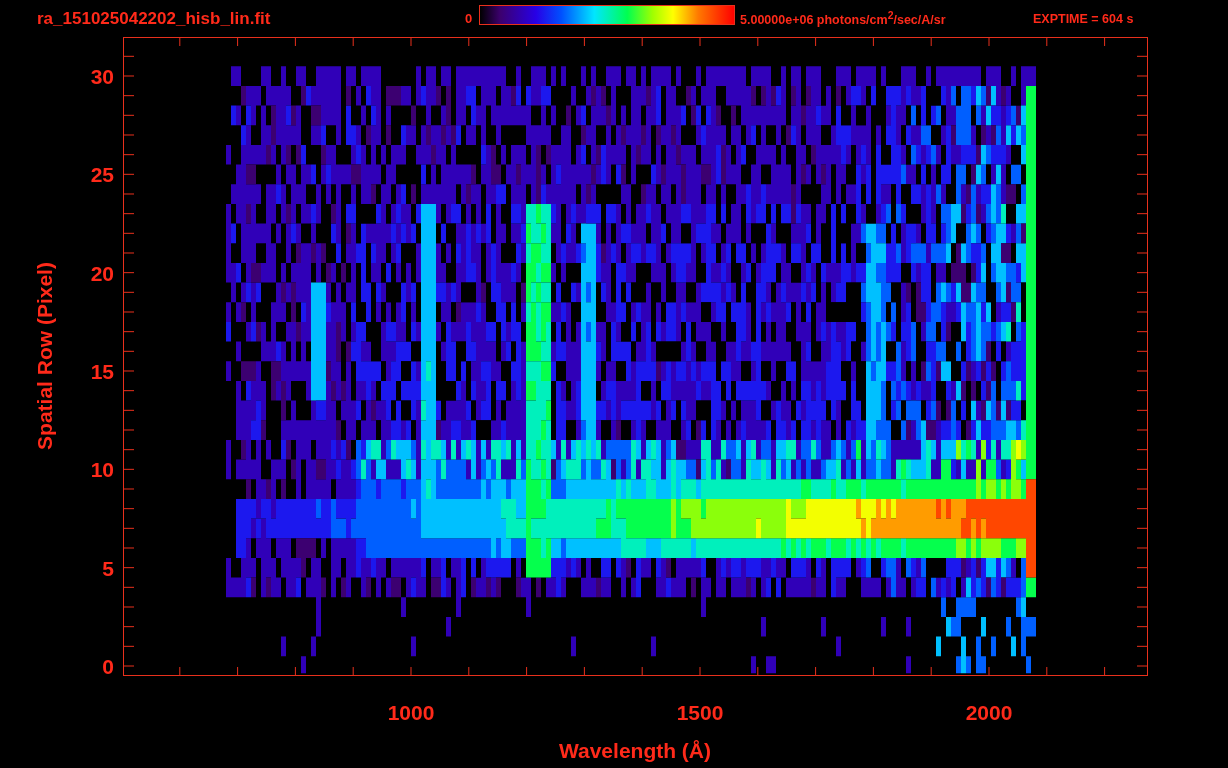 The image size is (1228, 768). What do you see at coordinates (411, 712) in the screenshot?
I see `x-tick-label: 1000` at bounding box center [411, 712].